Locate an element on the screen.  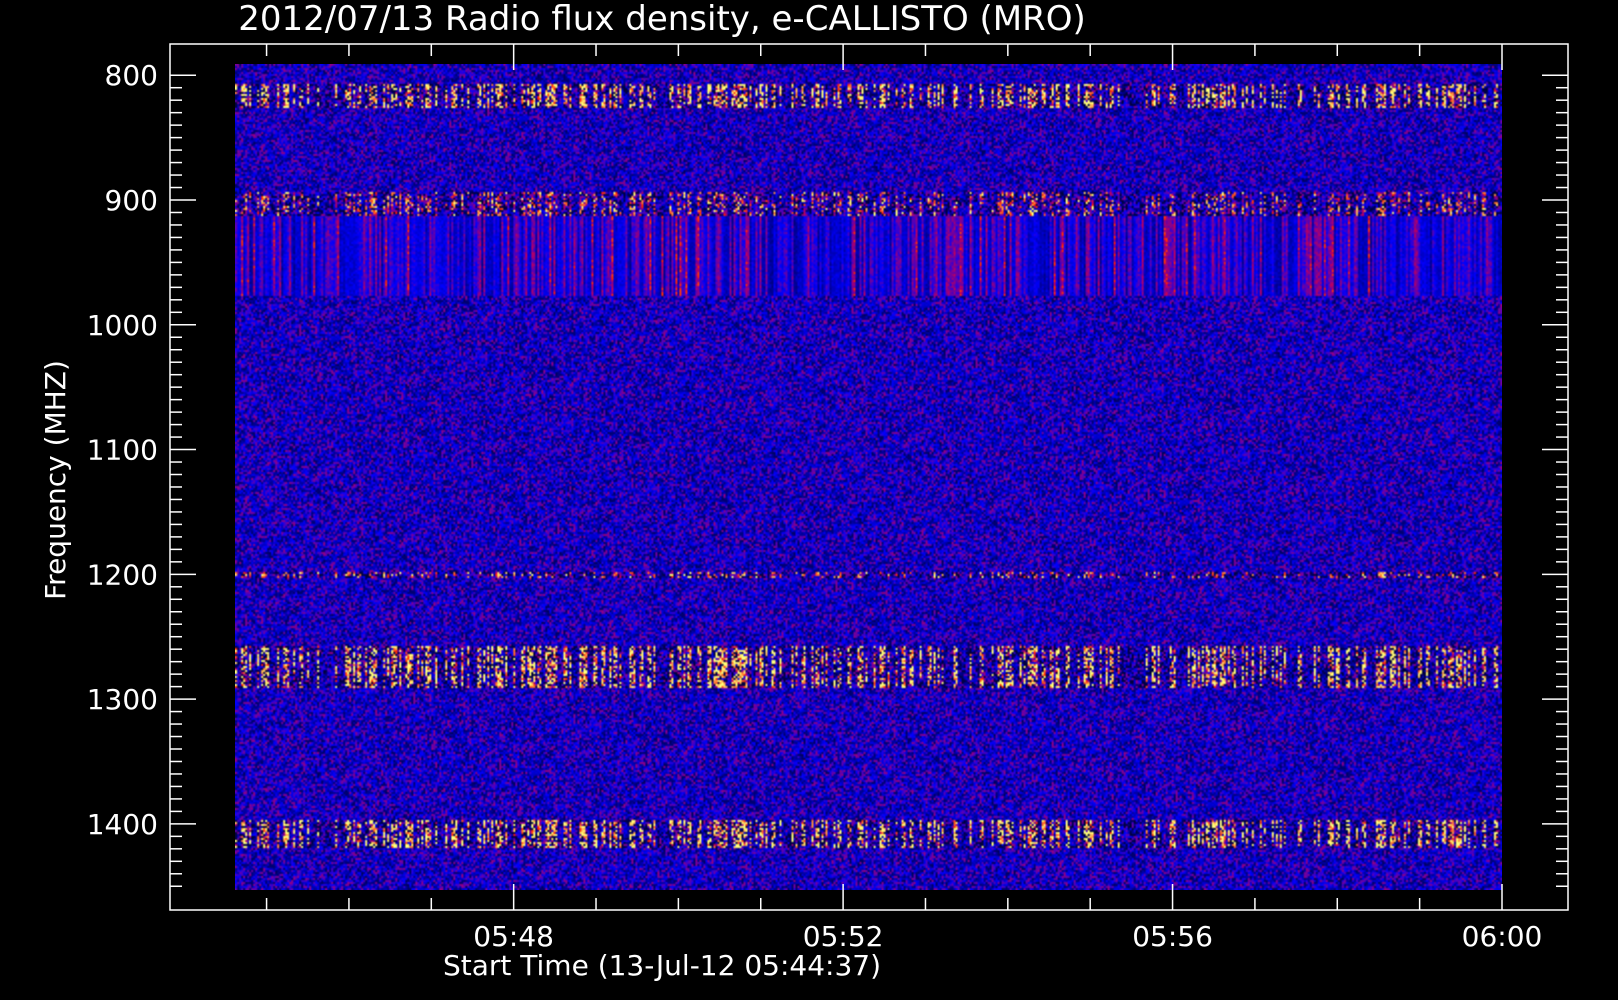
x-tick-label: 06:00 is located at coordinates (1502, 936).